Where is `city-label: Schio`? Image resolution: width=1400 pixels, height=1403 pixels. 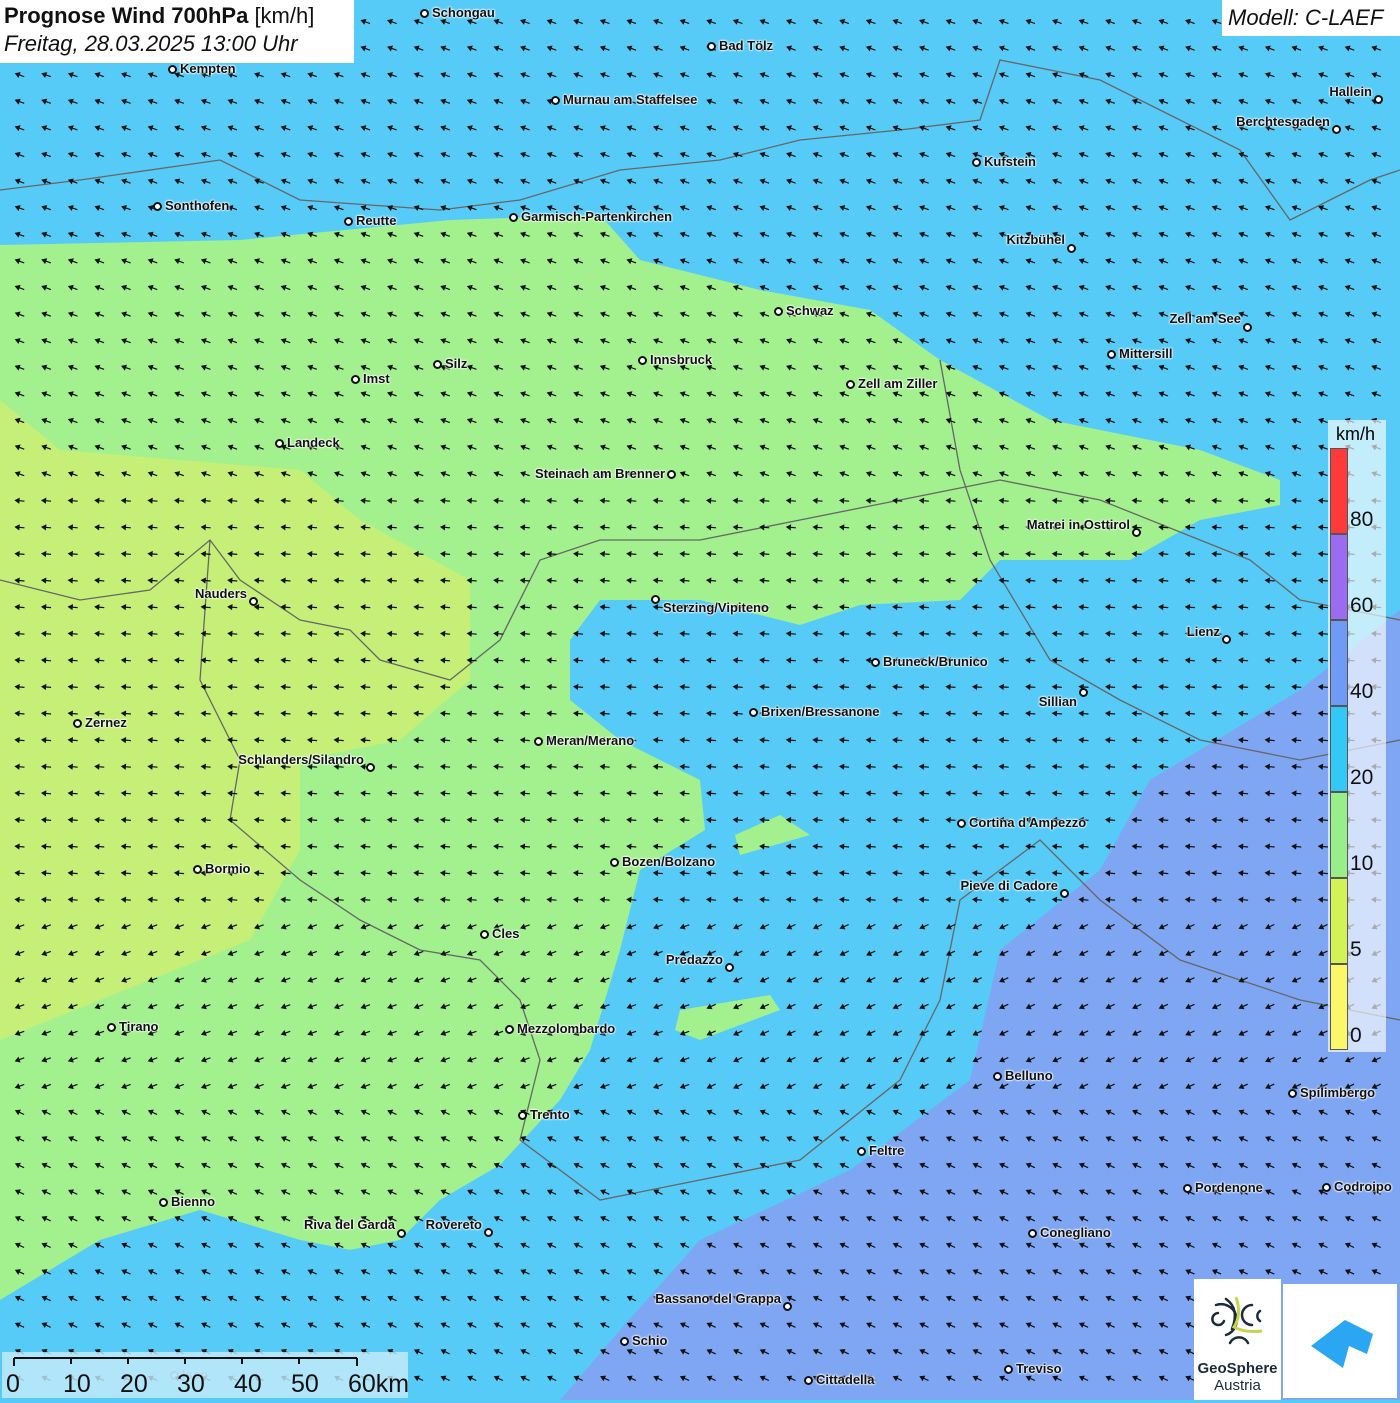
city-label: Schio is located at coordinates (650, 1340).